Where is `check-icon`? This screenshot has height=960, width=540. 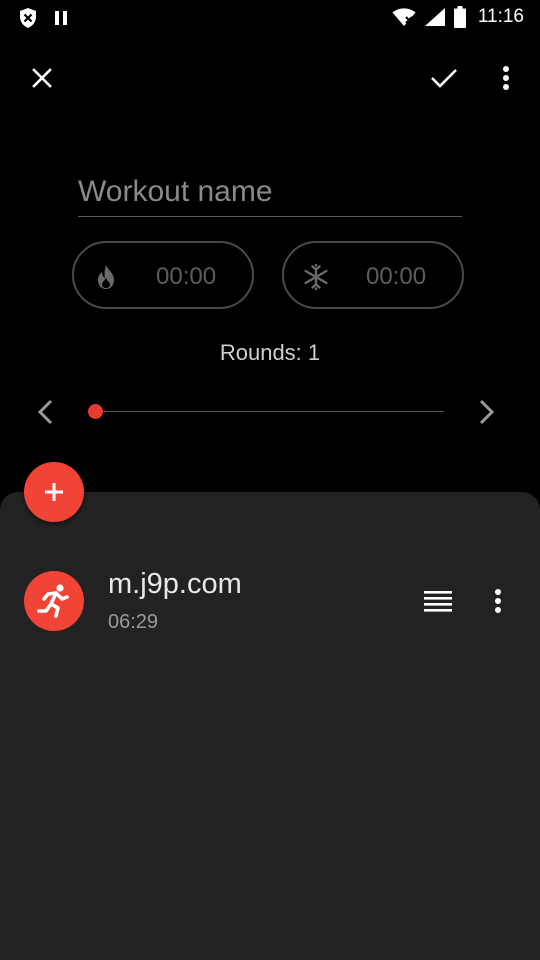 check-icon is located at coordinates (444, 78).